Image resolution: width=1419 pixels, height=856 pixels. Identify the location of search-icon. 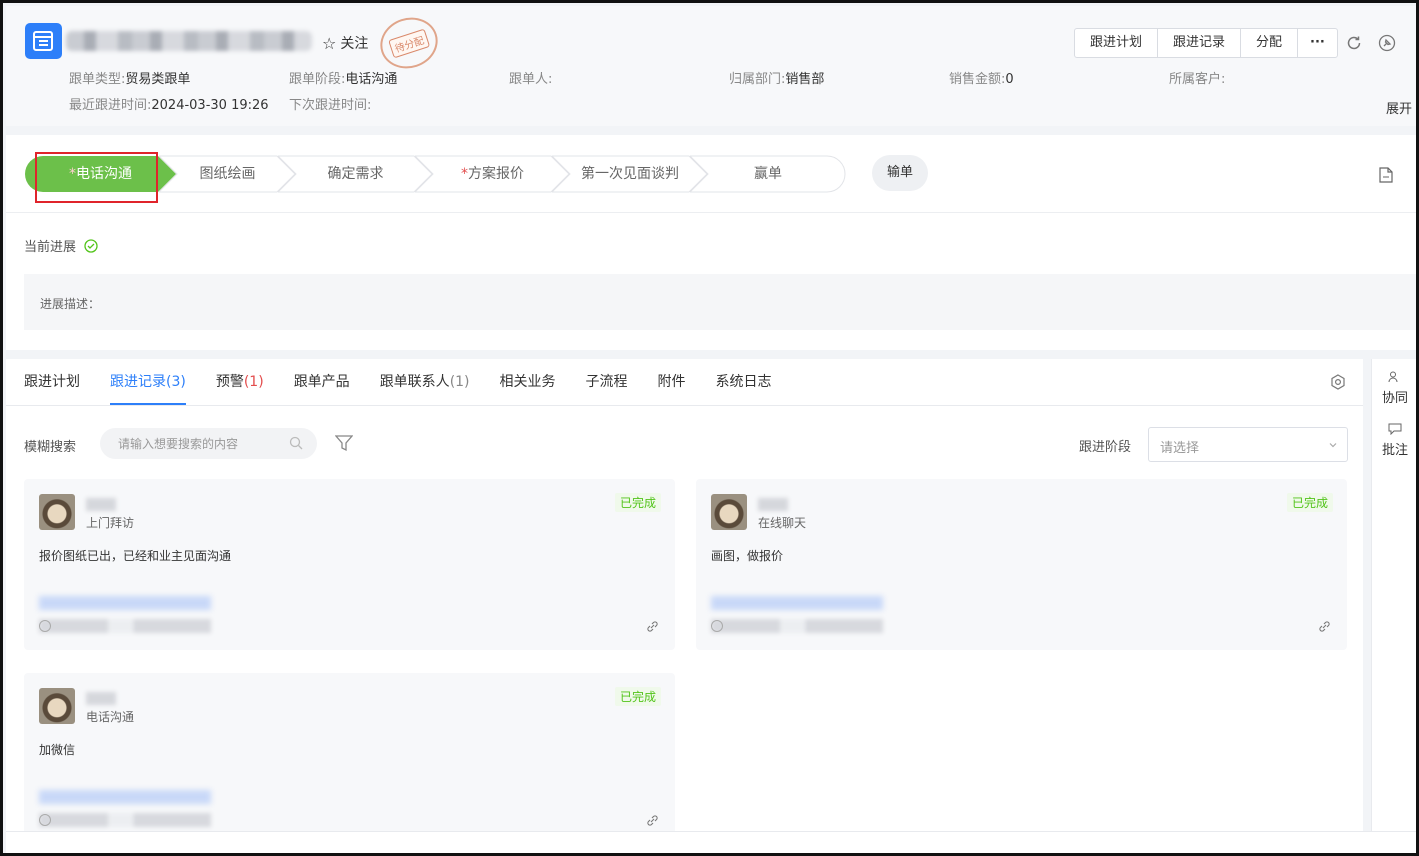
(296, 443).